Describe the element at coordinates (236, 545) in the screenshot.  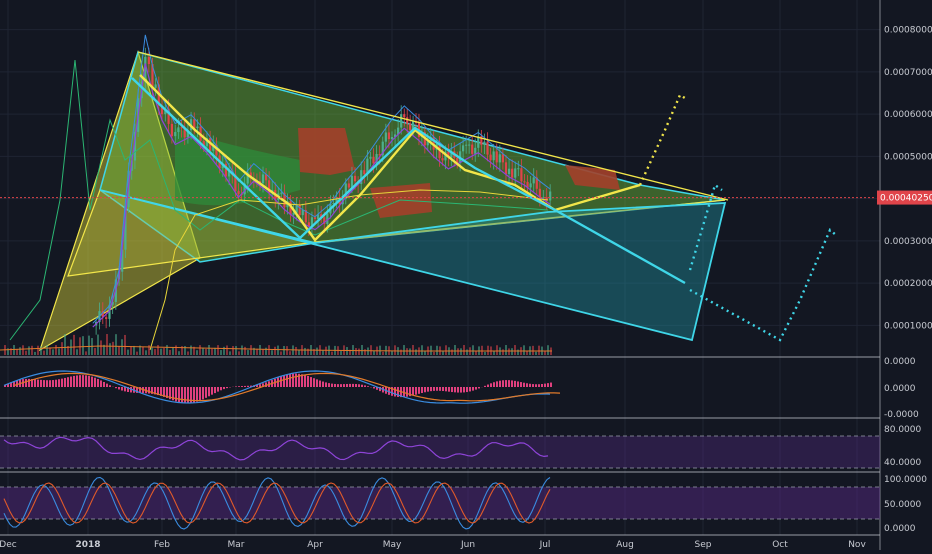
I see `time-tick: Mar` at that location.